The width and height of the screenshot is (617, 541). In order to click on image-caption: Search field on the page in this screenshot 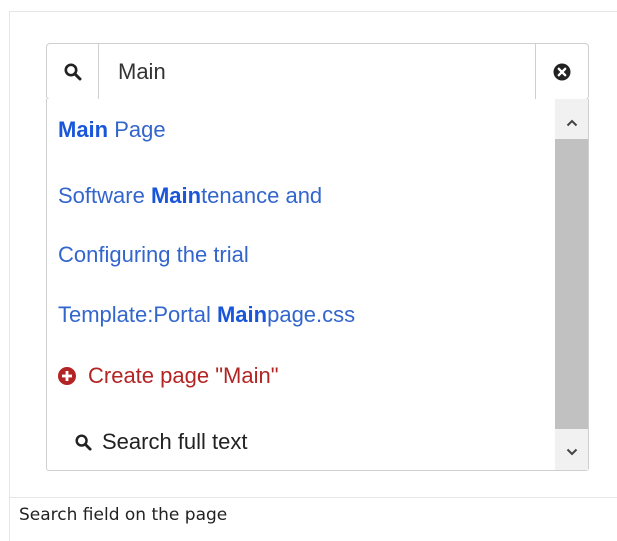, I will do `click(313, 519)`.